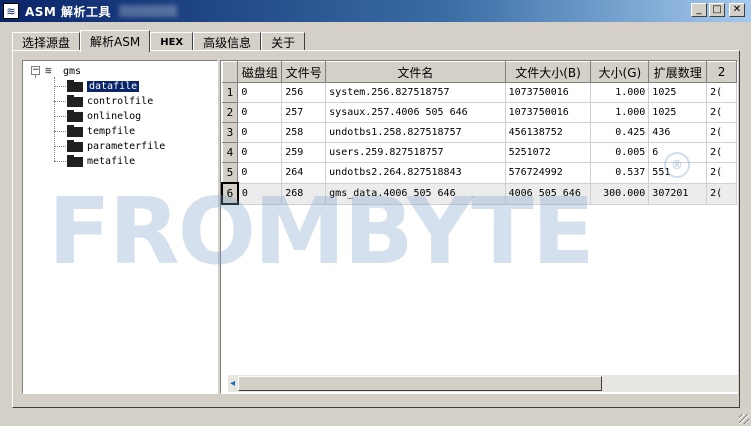  I want to click on table-cell: 257, so click(304, 112).